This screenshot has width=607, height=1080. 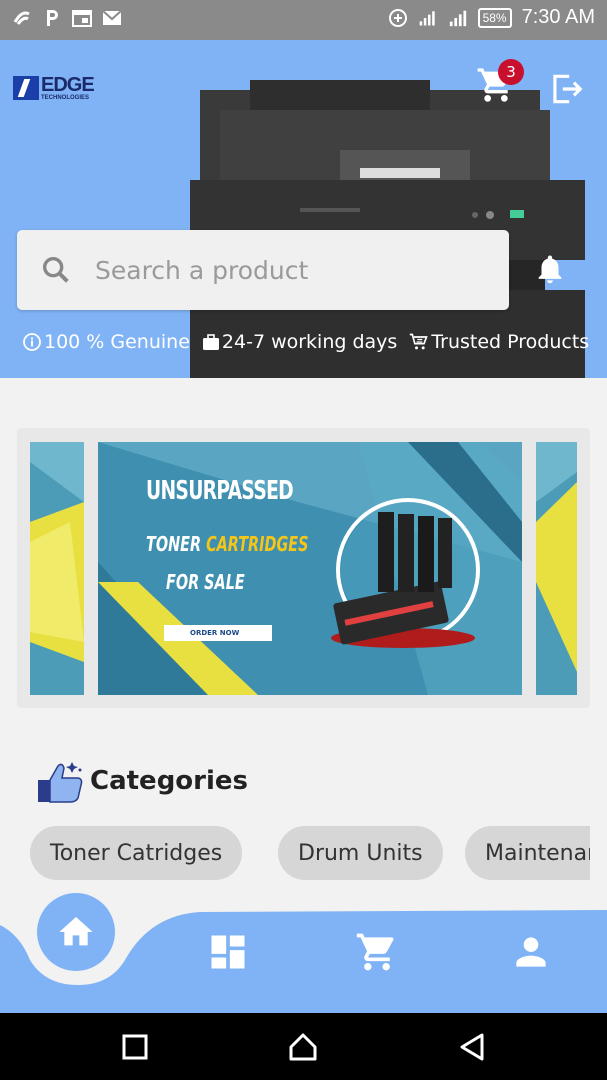 I want to click on p-icon, so click(x=52, y=18).